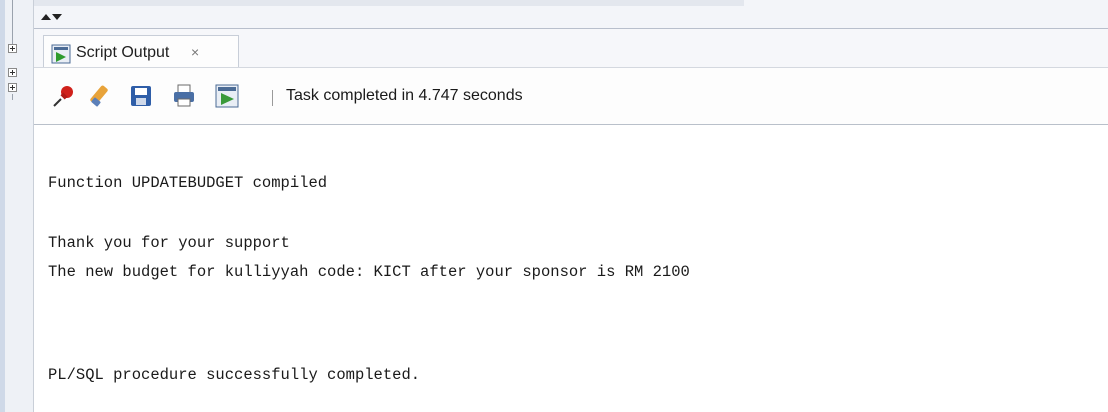  What do you see at coordinates (17, 206) in the screenshot?
I see `left-gutter` at bounding box center [17, 206].